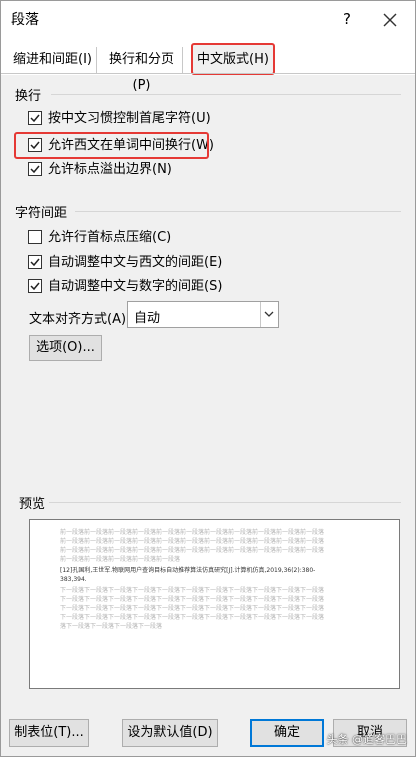 This screenshot has height=757, width=416. Describe the element at coordinates (35, 236) in the screenshot. I see `checkbox-compress-punctuation` at that location.